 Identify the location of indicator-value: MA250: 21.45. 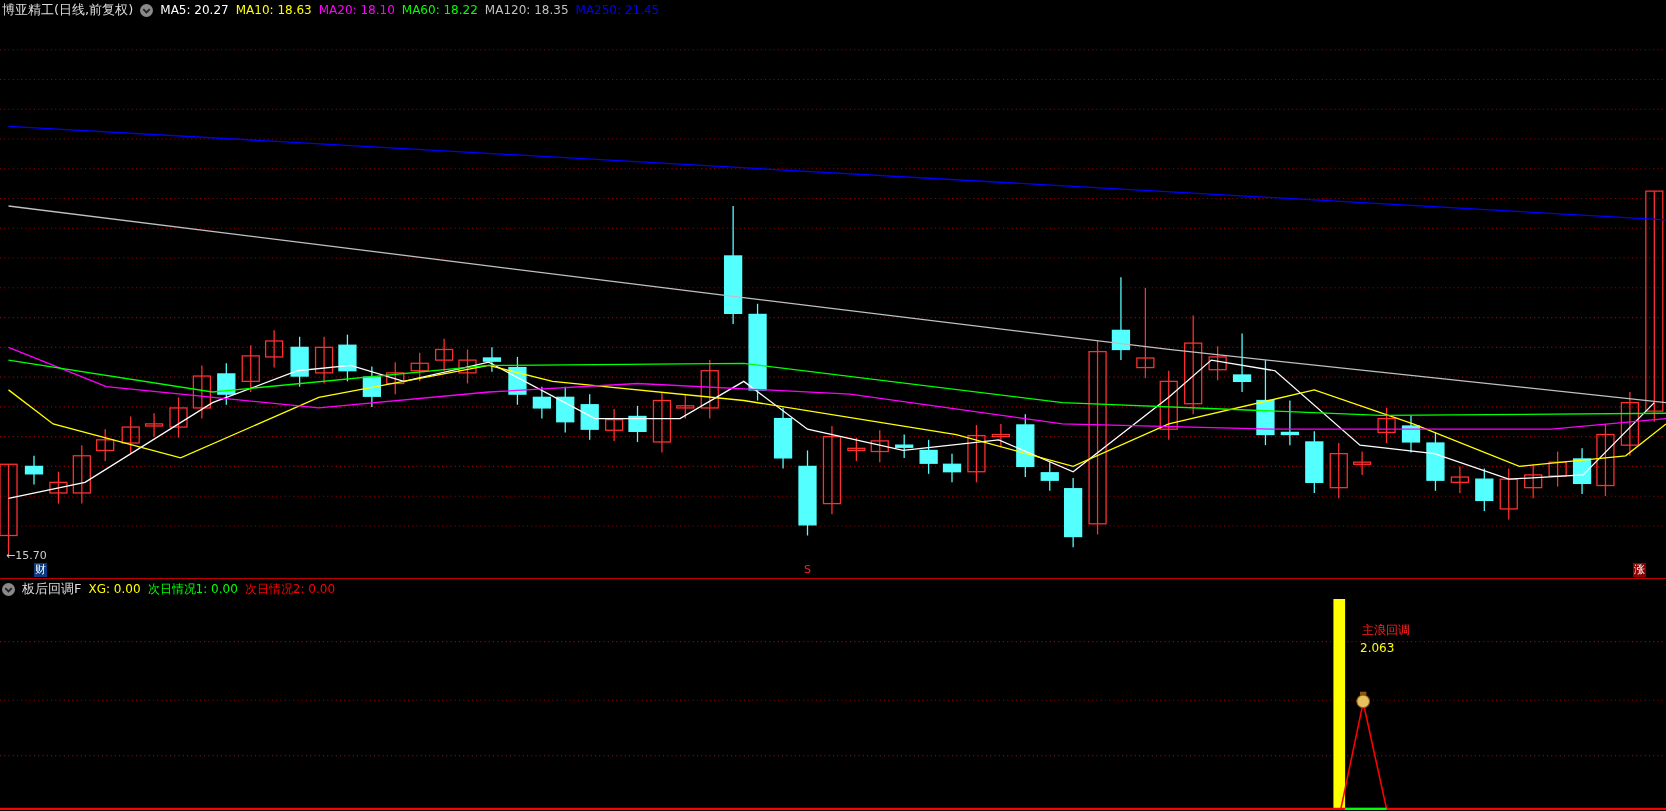
(617, 10).